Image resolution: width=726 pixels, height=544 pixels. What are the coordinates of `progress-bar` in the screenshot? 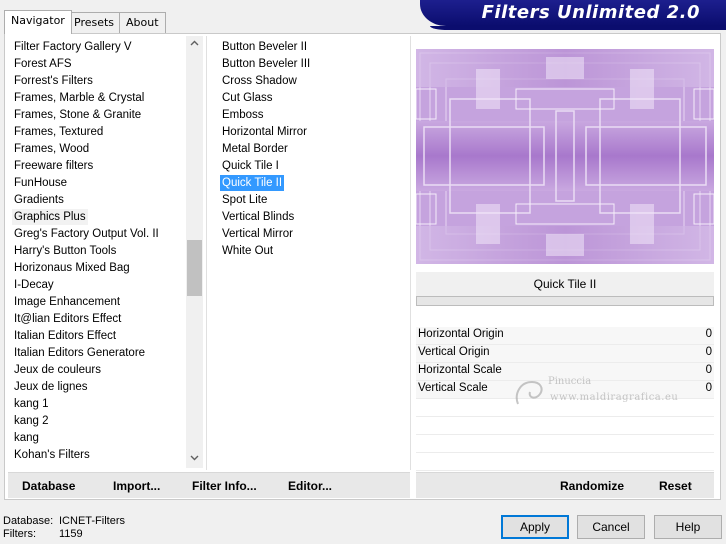 It's located at (565, 301).